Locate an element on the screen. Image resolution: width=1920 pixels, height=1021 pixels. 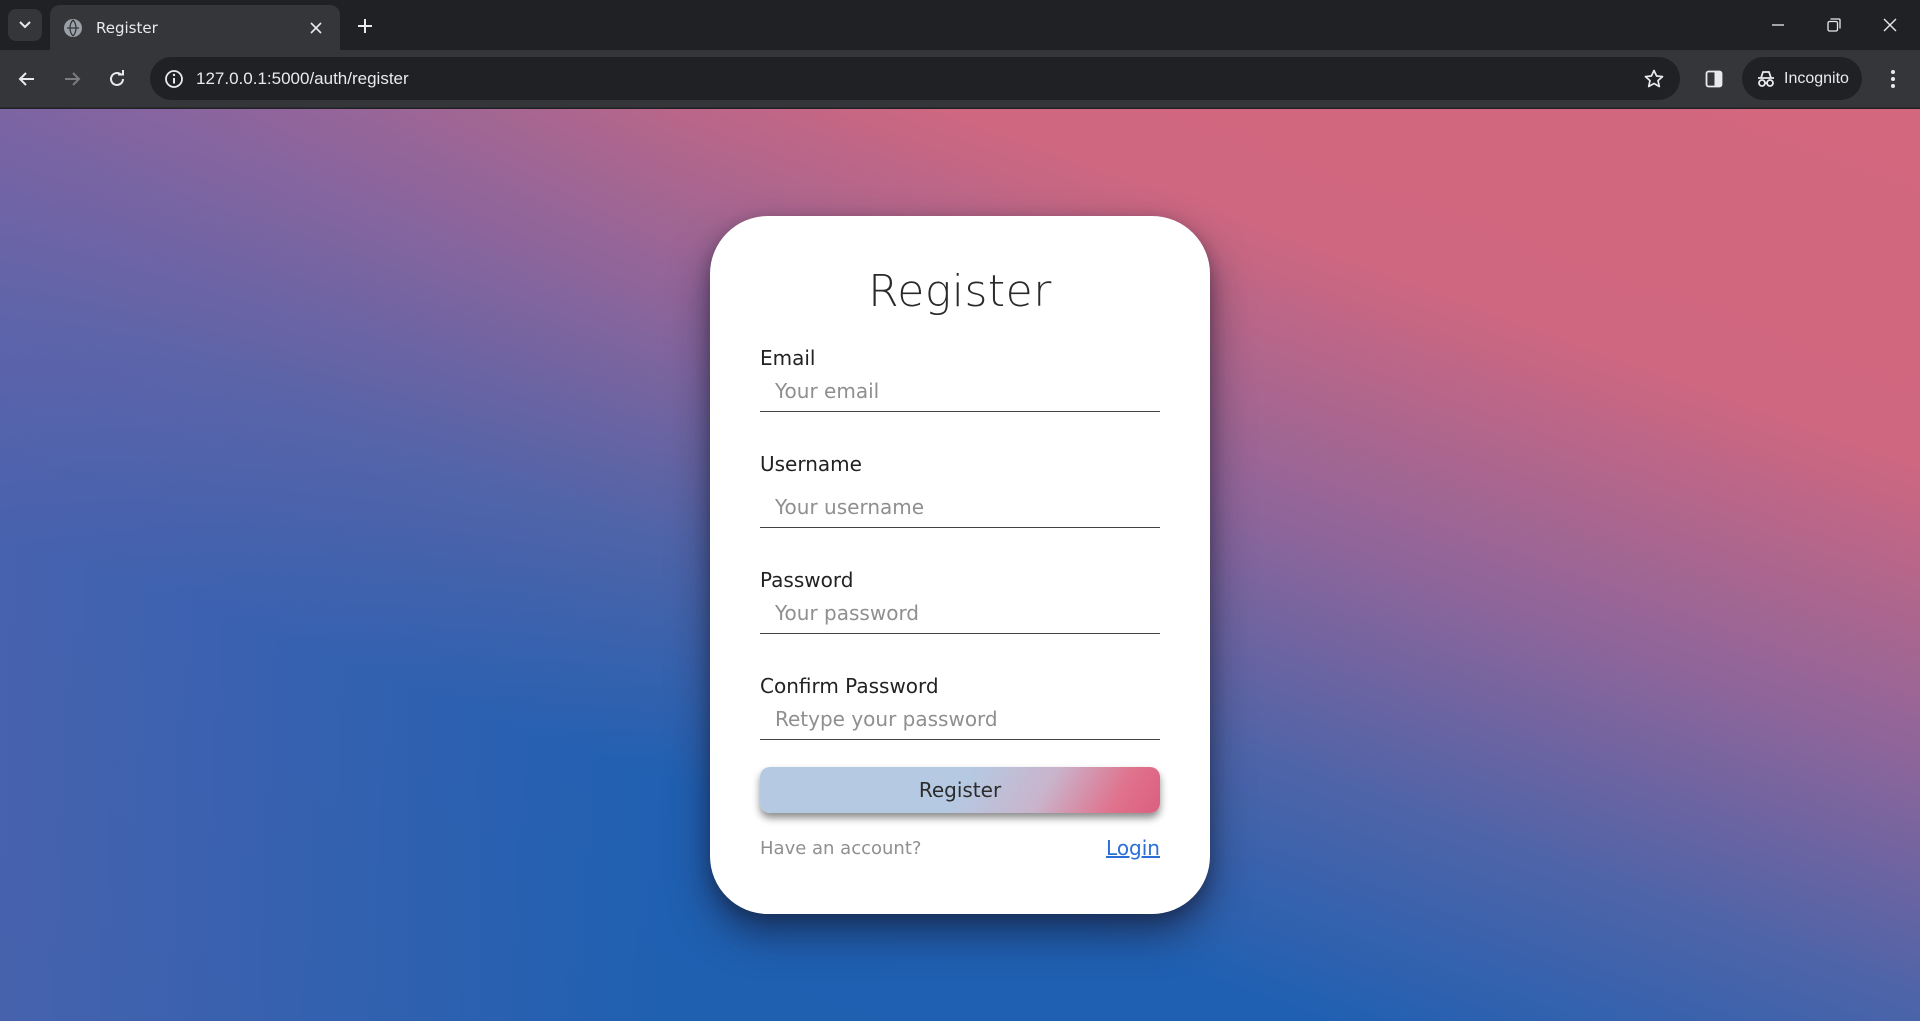
browser-toolbar: 127.0.0.1:5000/auth/register Incognito is located at coordinates (960, 79).